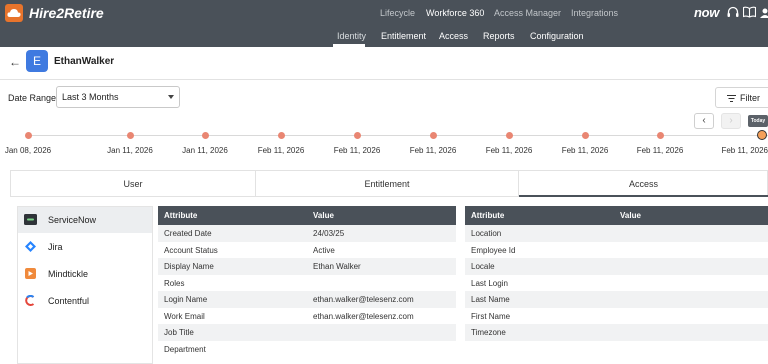 The height and width of the screenshot is (364, 768). I want to click on table-row: Job Title, so click(307, 332).